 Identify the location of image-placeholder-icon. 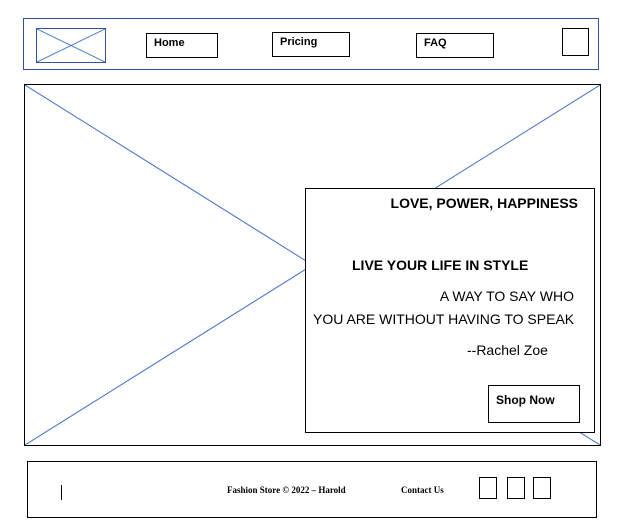
(71, 45).